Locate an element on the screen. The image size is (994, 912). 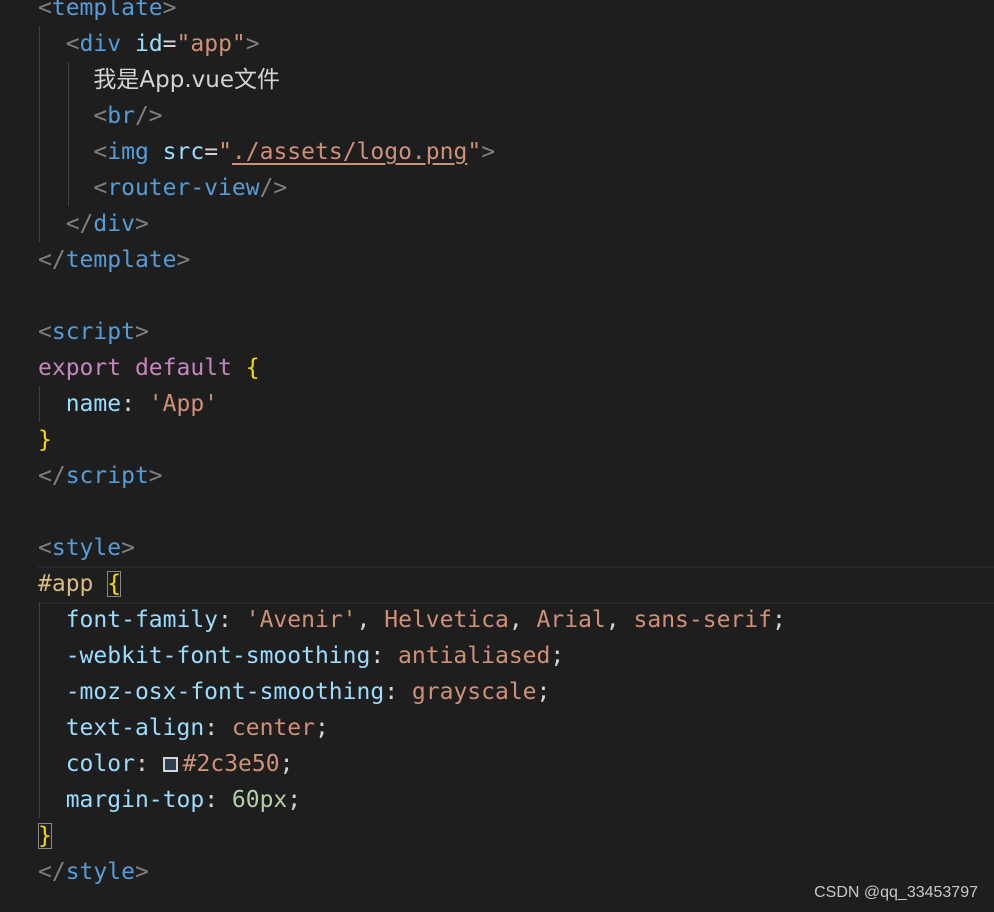
code-line: <div id="app"> is located at coordinates (149, 44).